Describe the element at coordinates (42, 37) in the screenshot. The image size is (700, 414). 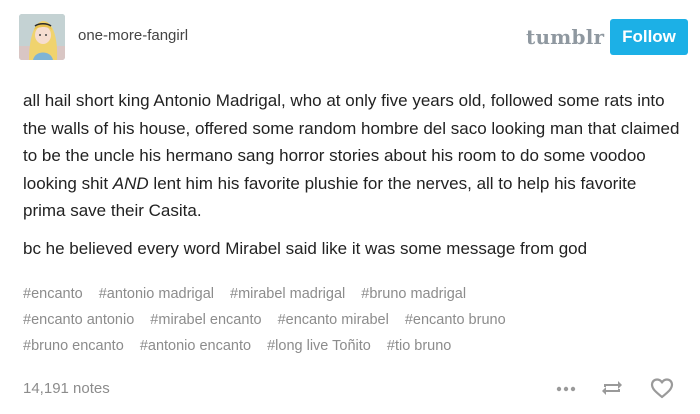
I see `avatar-alice-icon` at that location.